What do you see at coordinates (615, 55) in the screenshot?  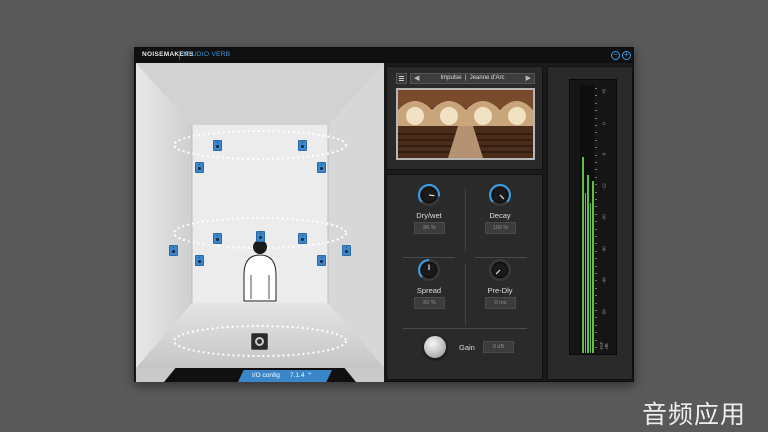 I see `minus-circle-icon: −` at bounding box center [615, 55].